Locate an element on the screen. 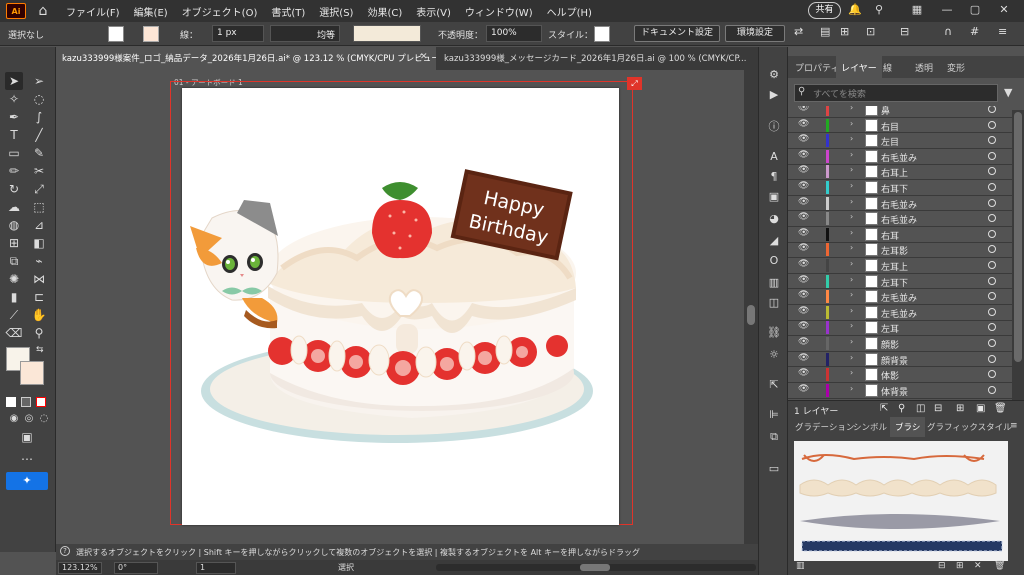 The height and width of the screenshot is (575, 1024). align-icon: ▤ is located at coordinates (825, 31).